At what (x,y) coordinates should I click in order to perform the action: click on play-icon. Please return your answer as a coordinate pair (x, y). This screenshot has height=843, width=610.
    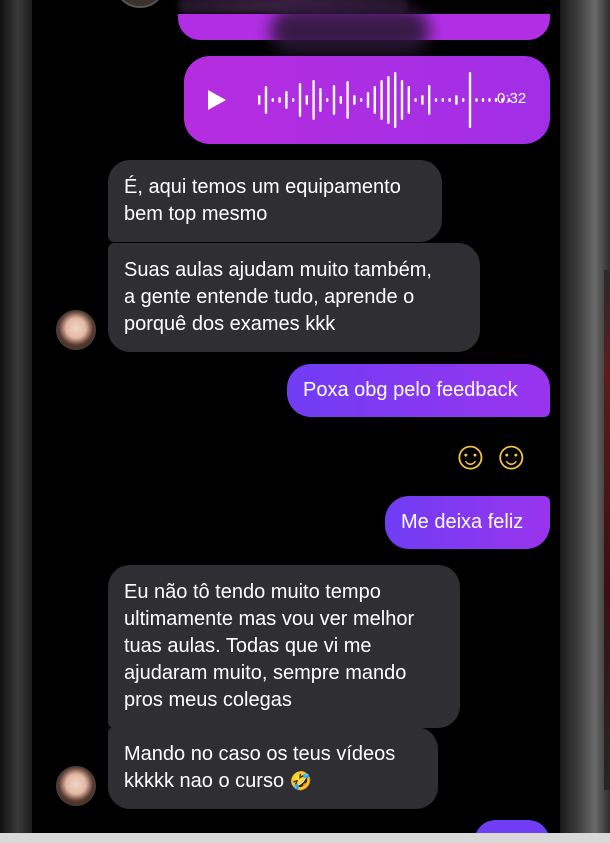
    Looking at the image, I should click on (217, 100).